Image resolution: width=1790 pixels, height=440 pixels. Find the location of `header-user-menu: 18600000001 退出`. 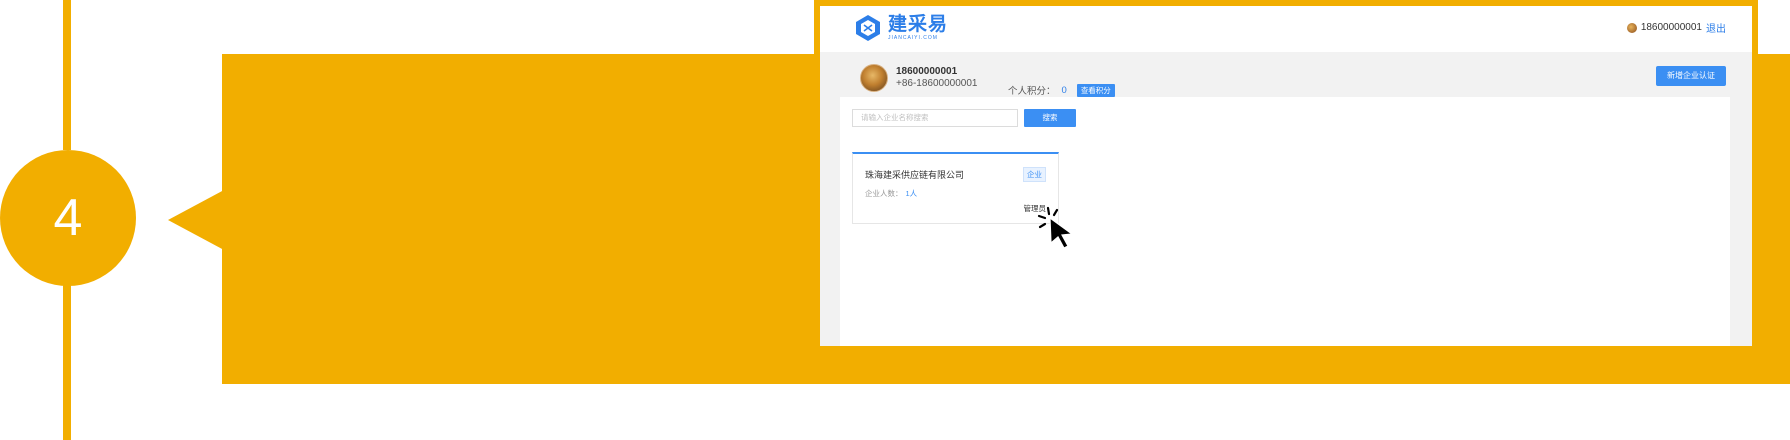

header-user-menu: 18600000001 退出 is located at coordinates (1676, 27).